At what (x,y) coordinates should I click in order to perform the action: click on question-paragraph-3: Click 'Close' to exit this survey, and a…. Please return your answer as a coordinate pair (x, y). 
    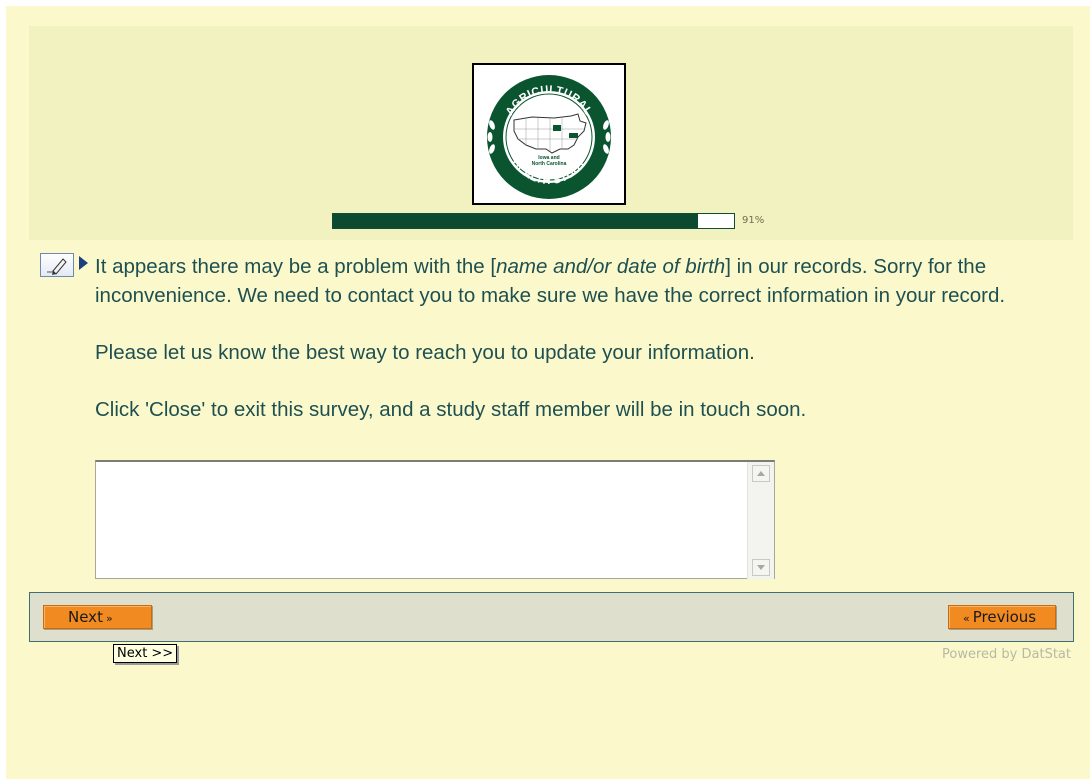
    Looking at the image, I should click on (451, 409).